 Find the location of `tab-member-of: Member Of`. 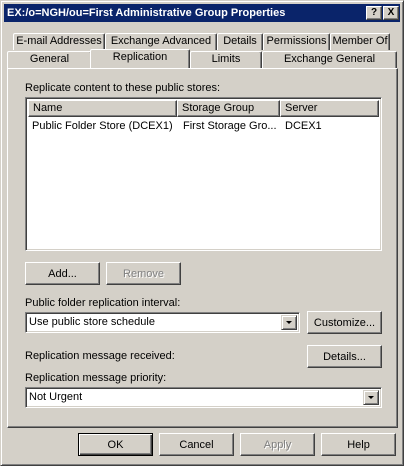

tab-member-of: Member Of is located at coordinates (360, 41).